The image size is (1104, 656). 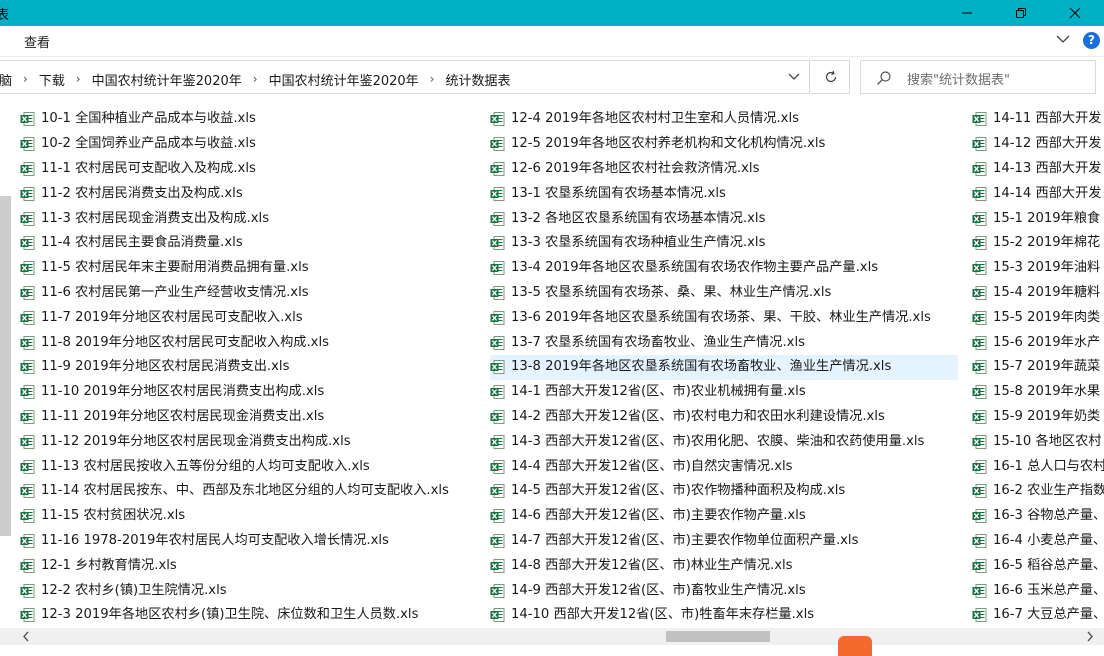 What do you see at coordinates (724, 293) in the screenshot?
I see `file-item: 13-5 农垦系统国有农场茶、桑、果、林业生产情况.xls` at bounding box center [724, 293].